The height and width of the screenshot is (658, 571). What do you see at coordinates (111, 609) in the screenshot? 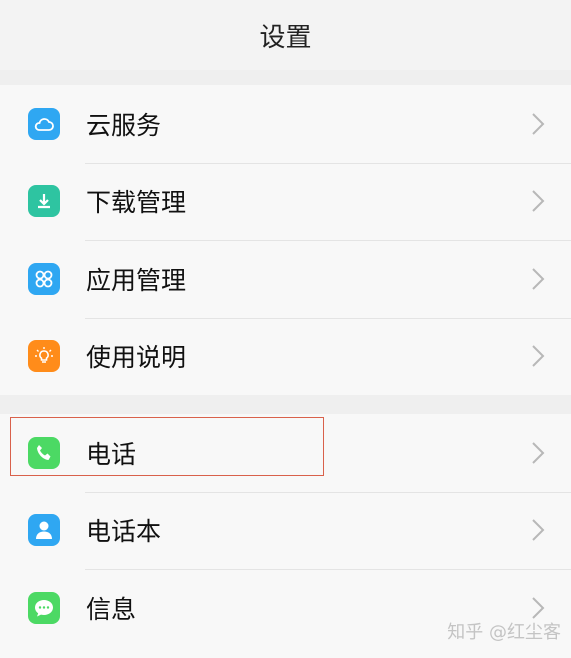
I see `settings-item-label: 信息` at bounding box center [111, 609].